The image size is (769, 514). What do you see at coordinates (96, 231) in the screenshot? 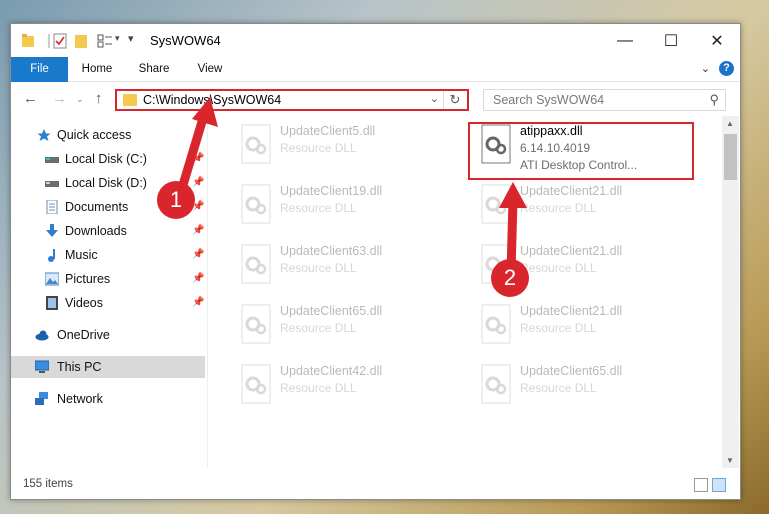
I see `sidebar-item-label: Downloads` at bounding box center [96, 231].